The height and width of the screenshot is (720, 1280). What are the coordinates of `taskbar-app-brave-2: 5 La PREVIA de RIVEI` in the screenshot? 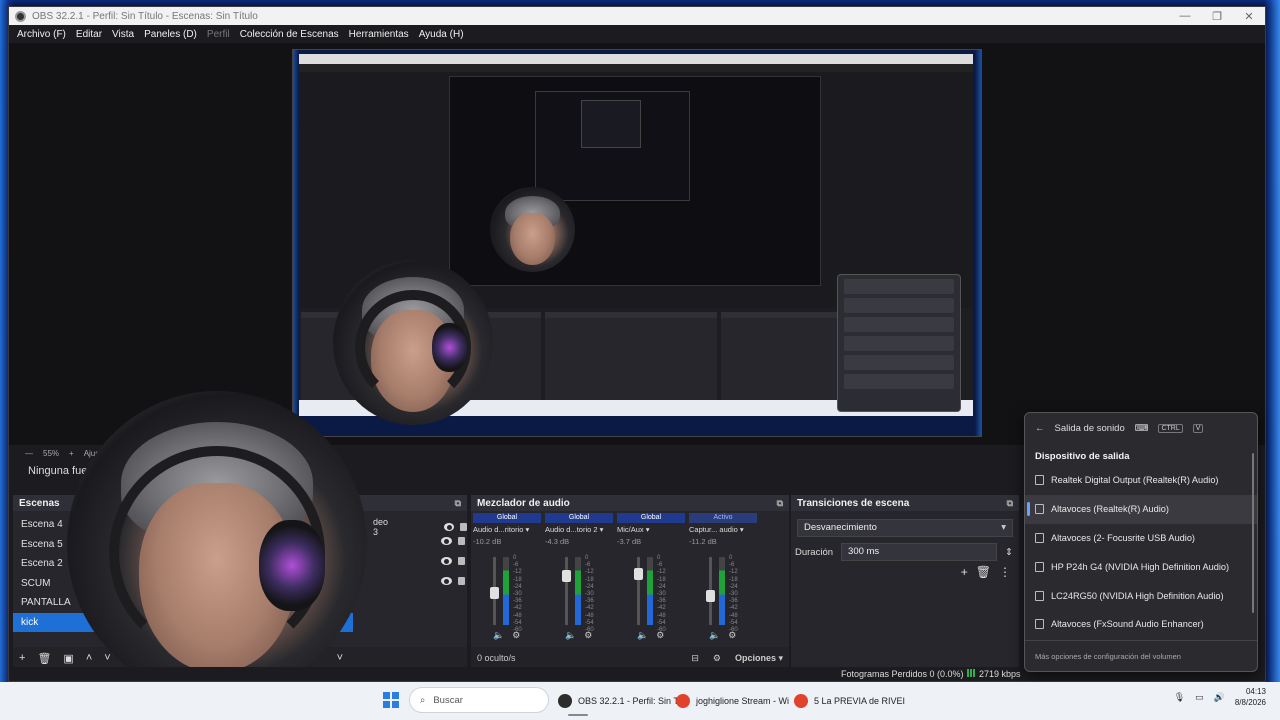 It's located at (849, 701).